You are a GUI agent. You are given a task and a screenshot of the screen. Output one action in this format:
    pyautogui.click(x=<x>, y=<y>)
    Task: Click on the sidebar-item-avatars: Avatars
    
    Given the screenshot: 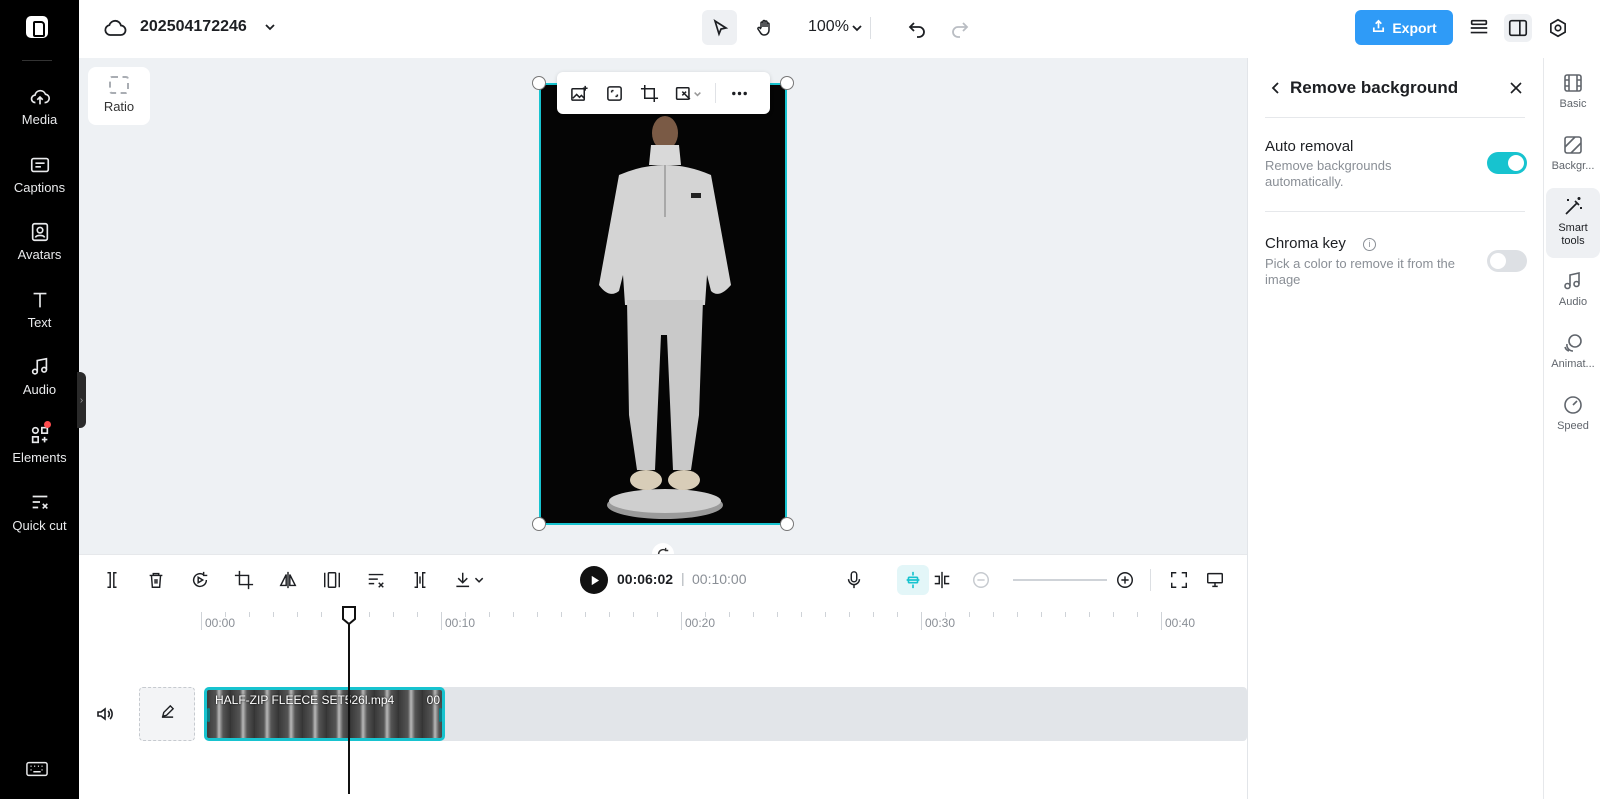 What is the action you would take?
    pyautogui.click(x=39, y=241)
    